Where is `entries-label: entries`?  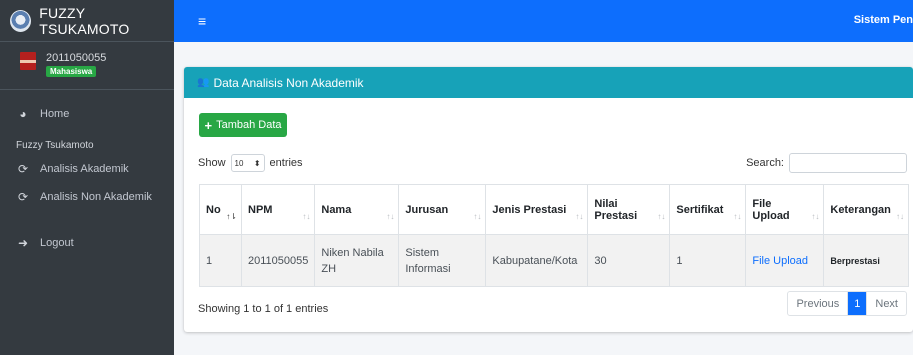
entries-label: entries is located at coordinates (286, 163).